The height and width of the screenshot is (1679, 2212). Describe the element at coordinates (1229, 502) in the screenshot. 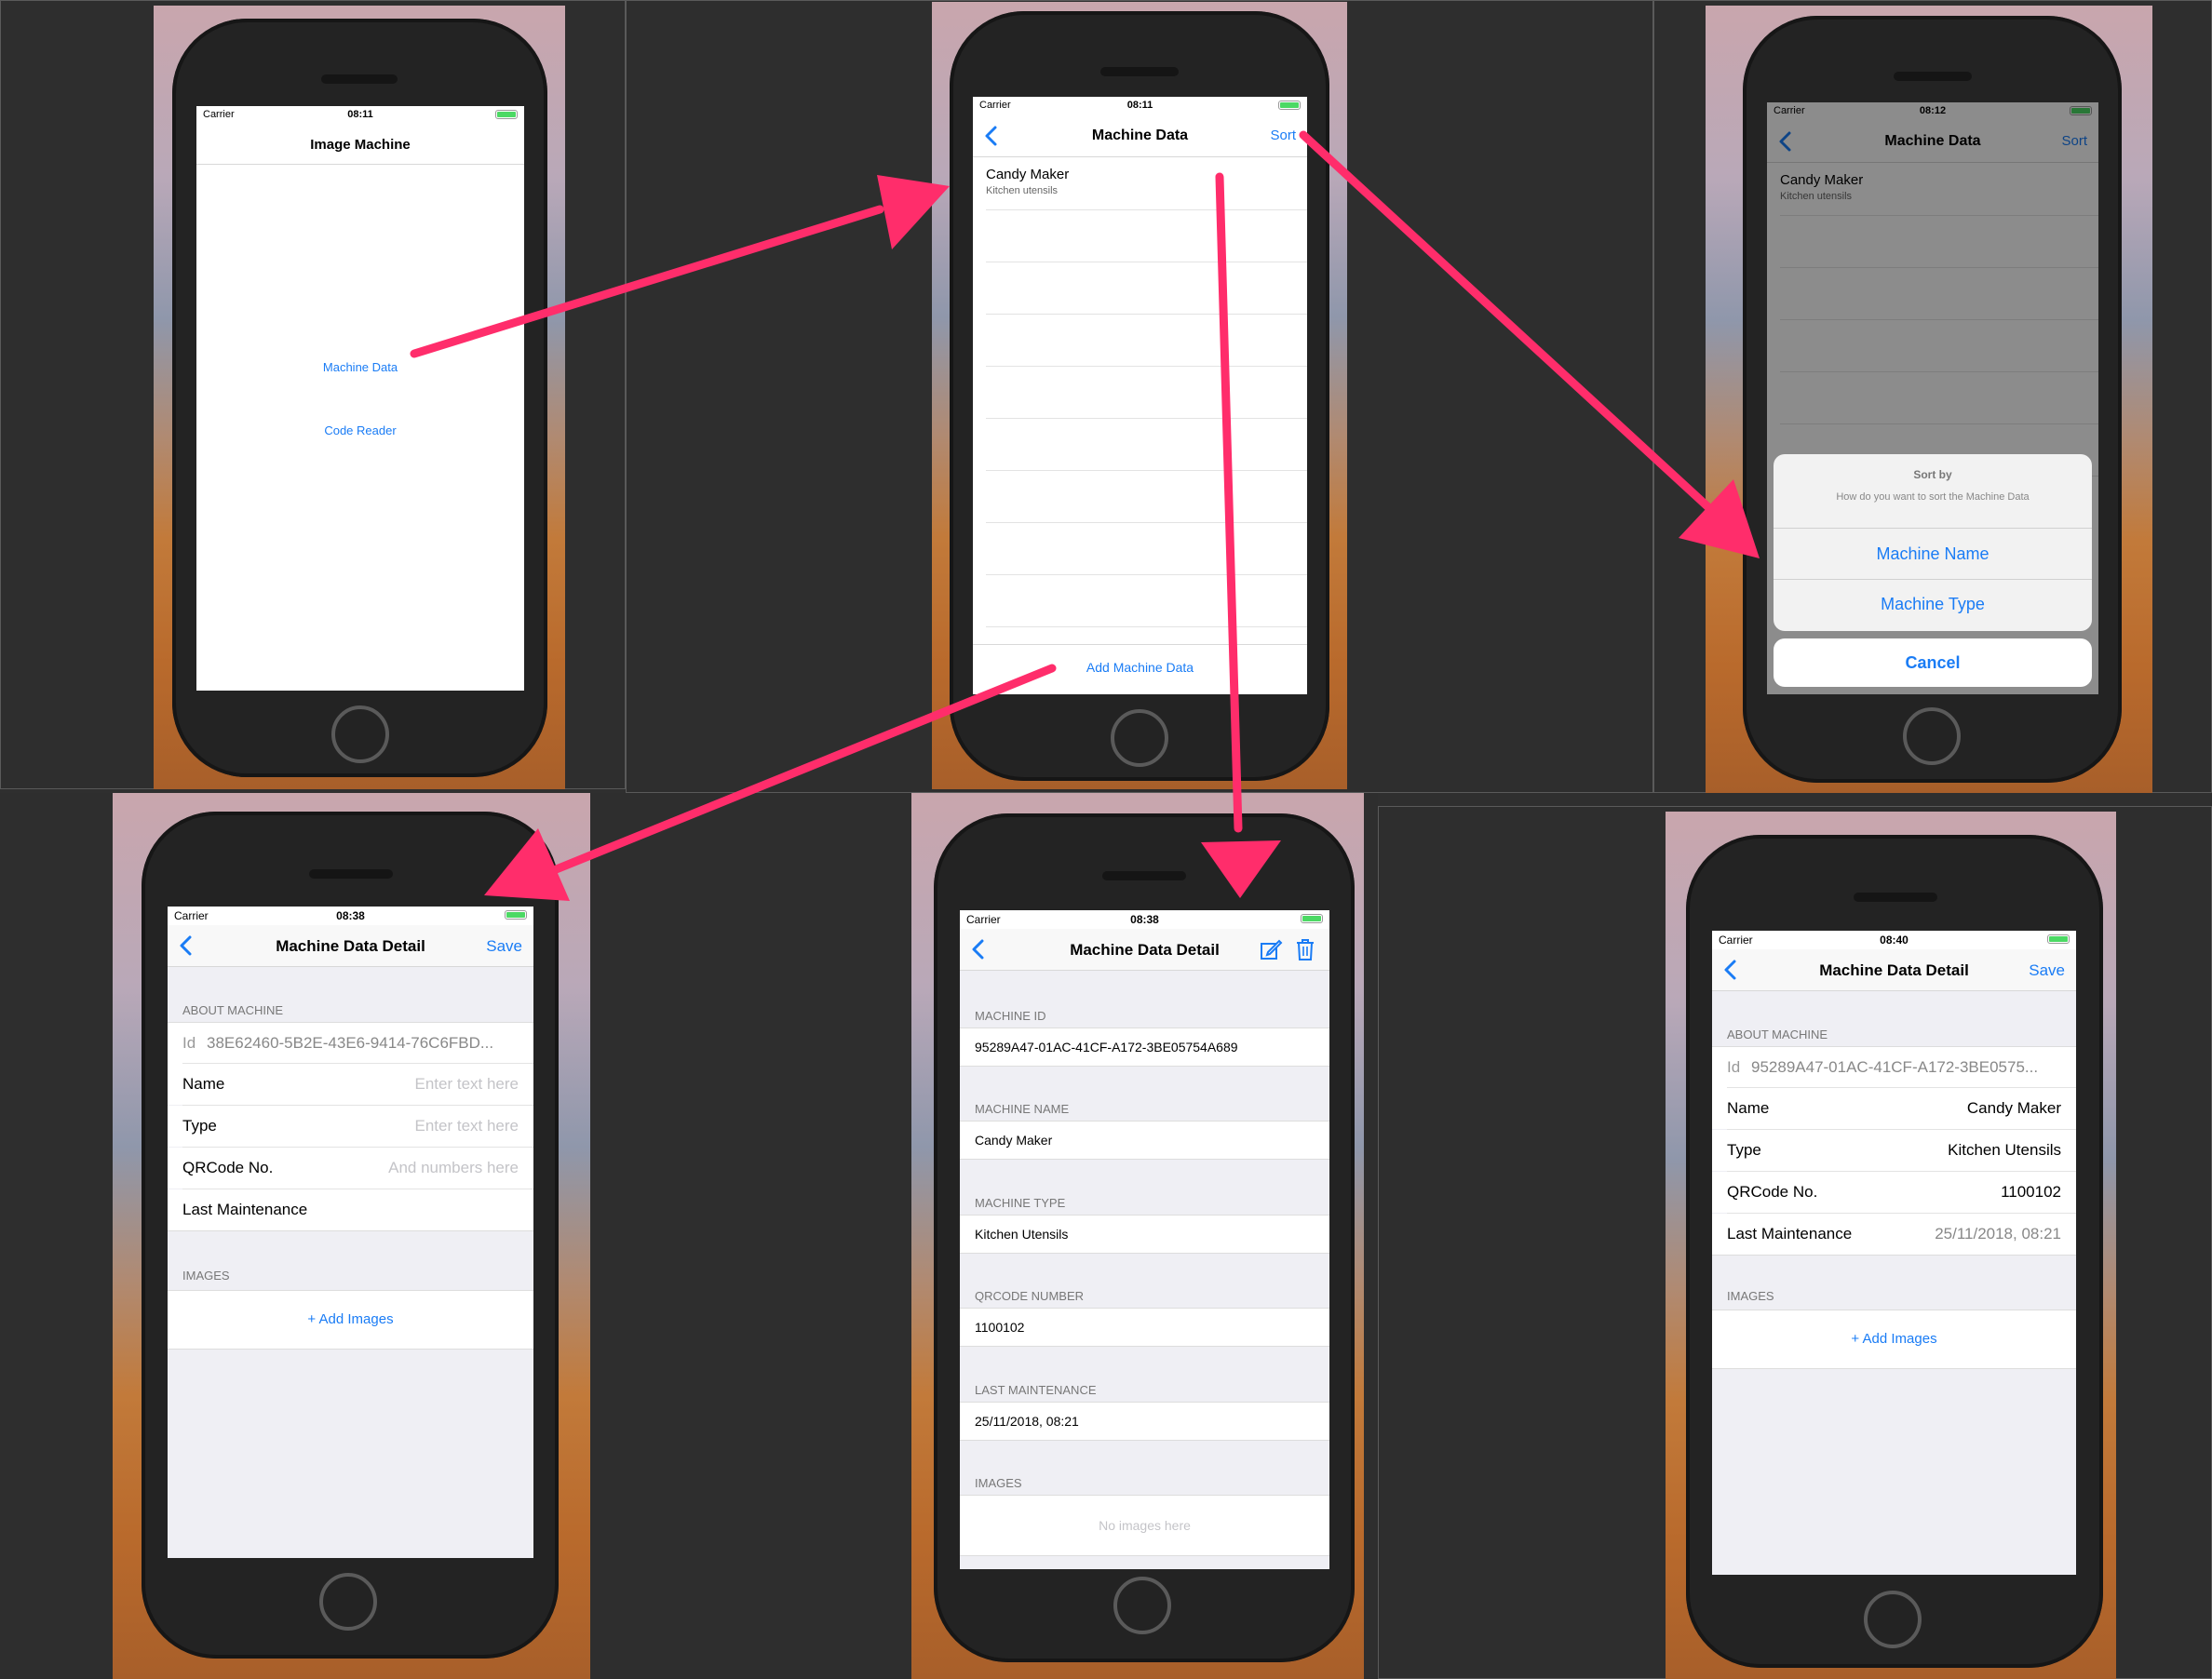

I see `arrow-to-detail` at that location.